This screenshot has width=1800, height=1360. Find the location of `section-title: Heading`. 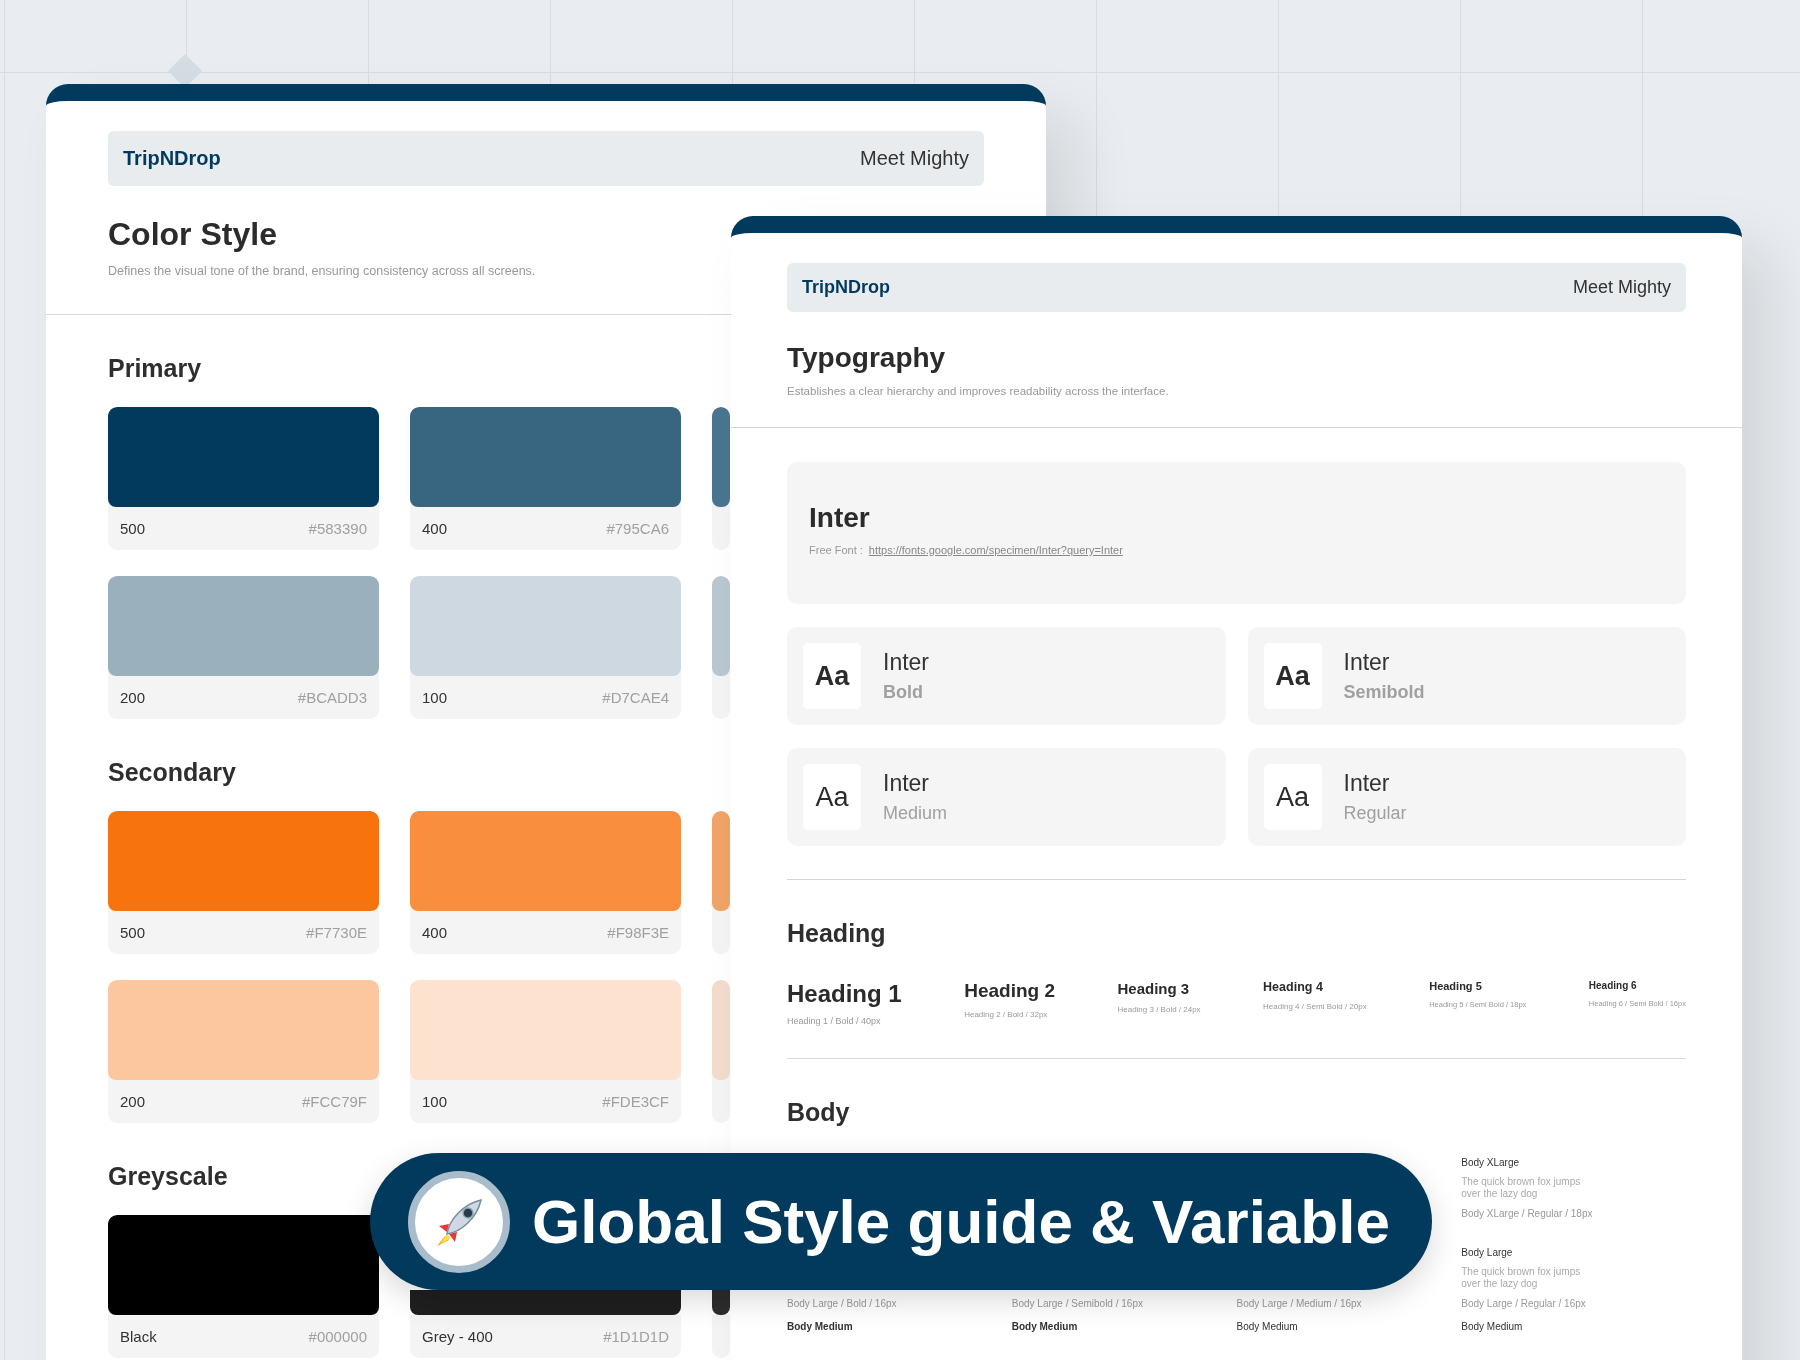

section-title: Heading is located at coordinates (836, 933).